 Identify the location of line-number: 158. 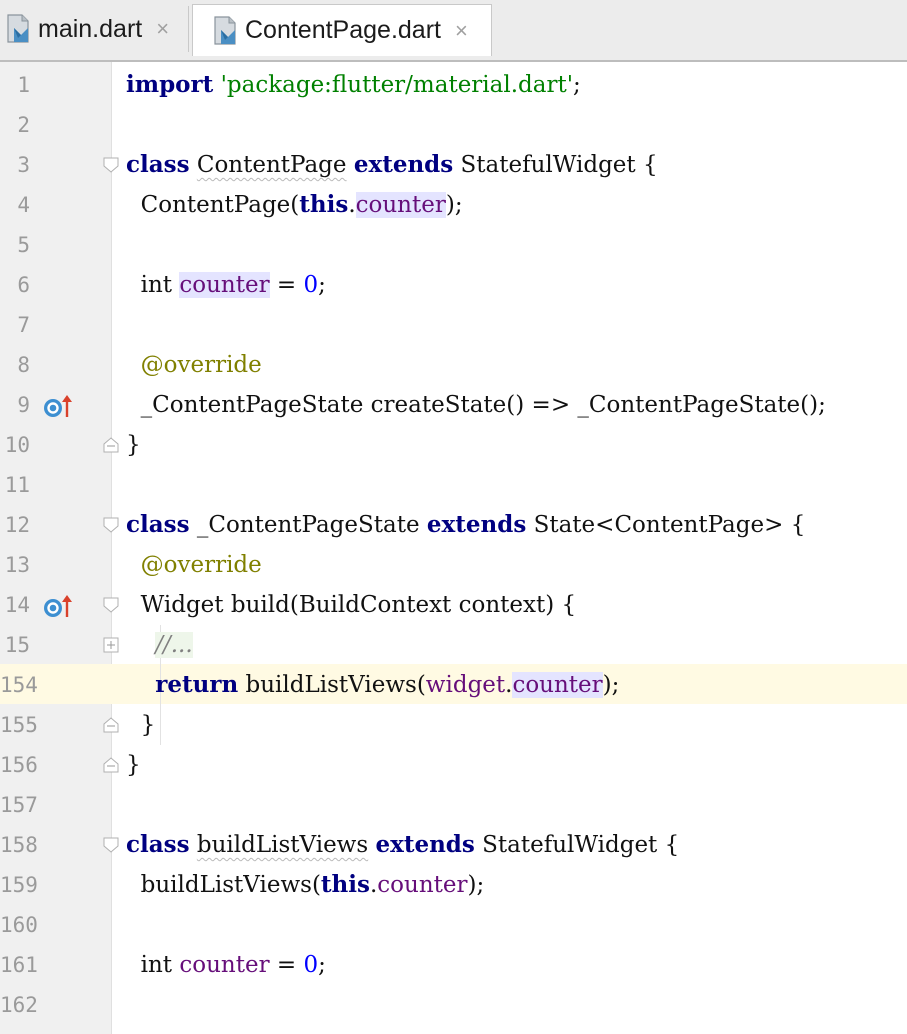
(19, 845).